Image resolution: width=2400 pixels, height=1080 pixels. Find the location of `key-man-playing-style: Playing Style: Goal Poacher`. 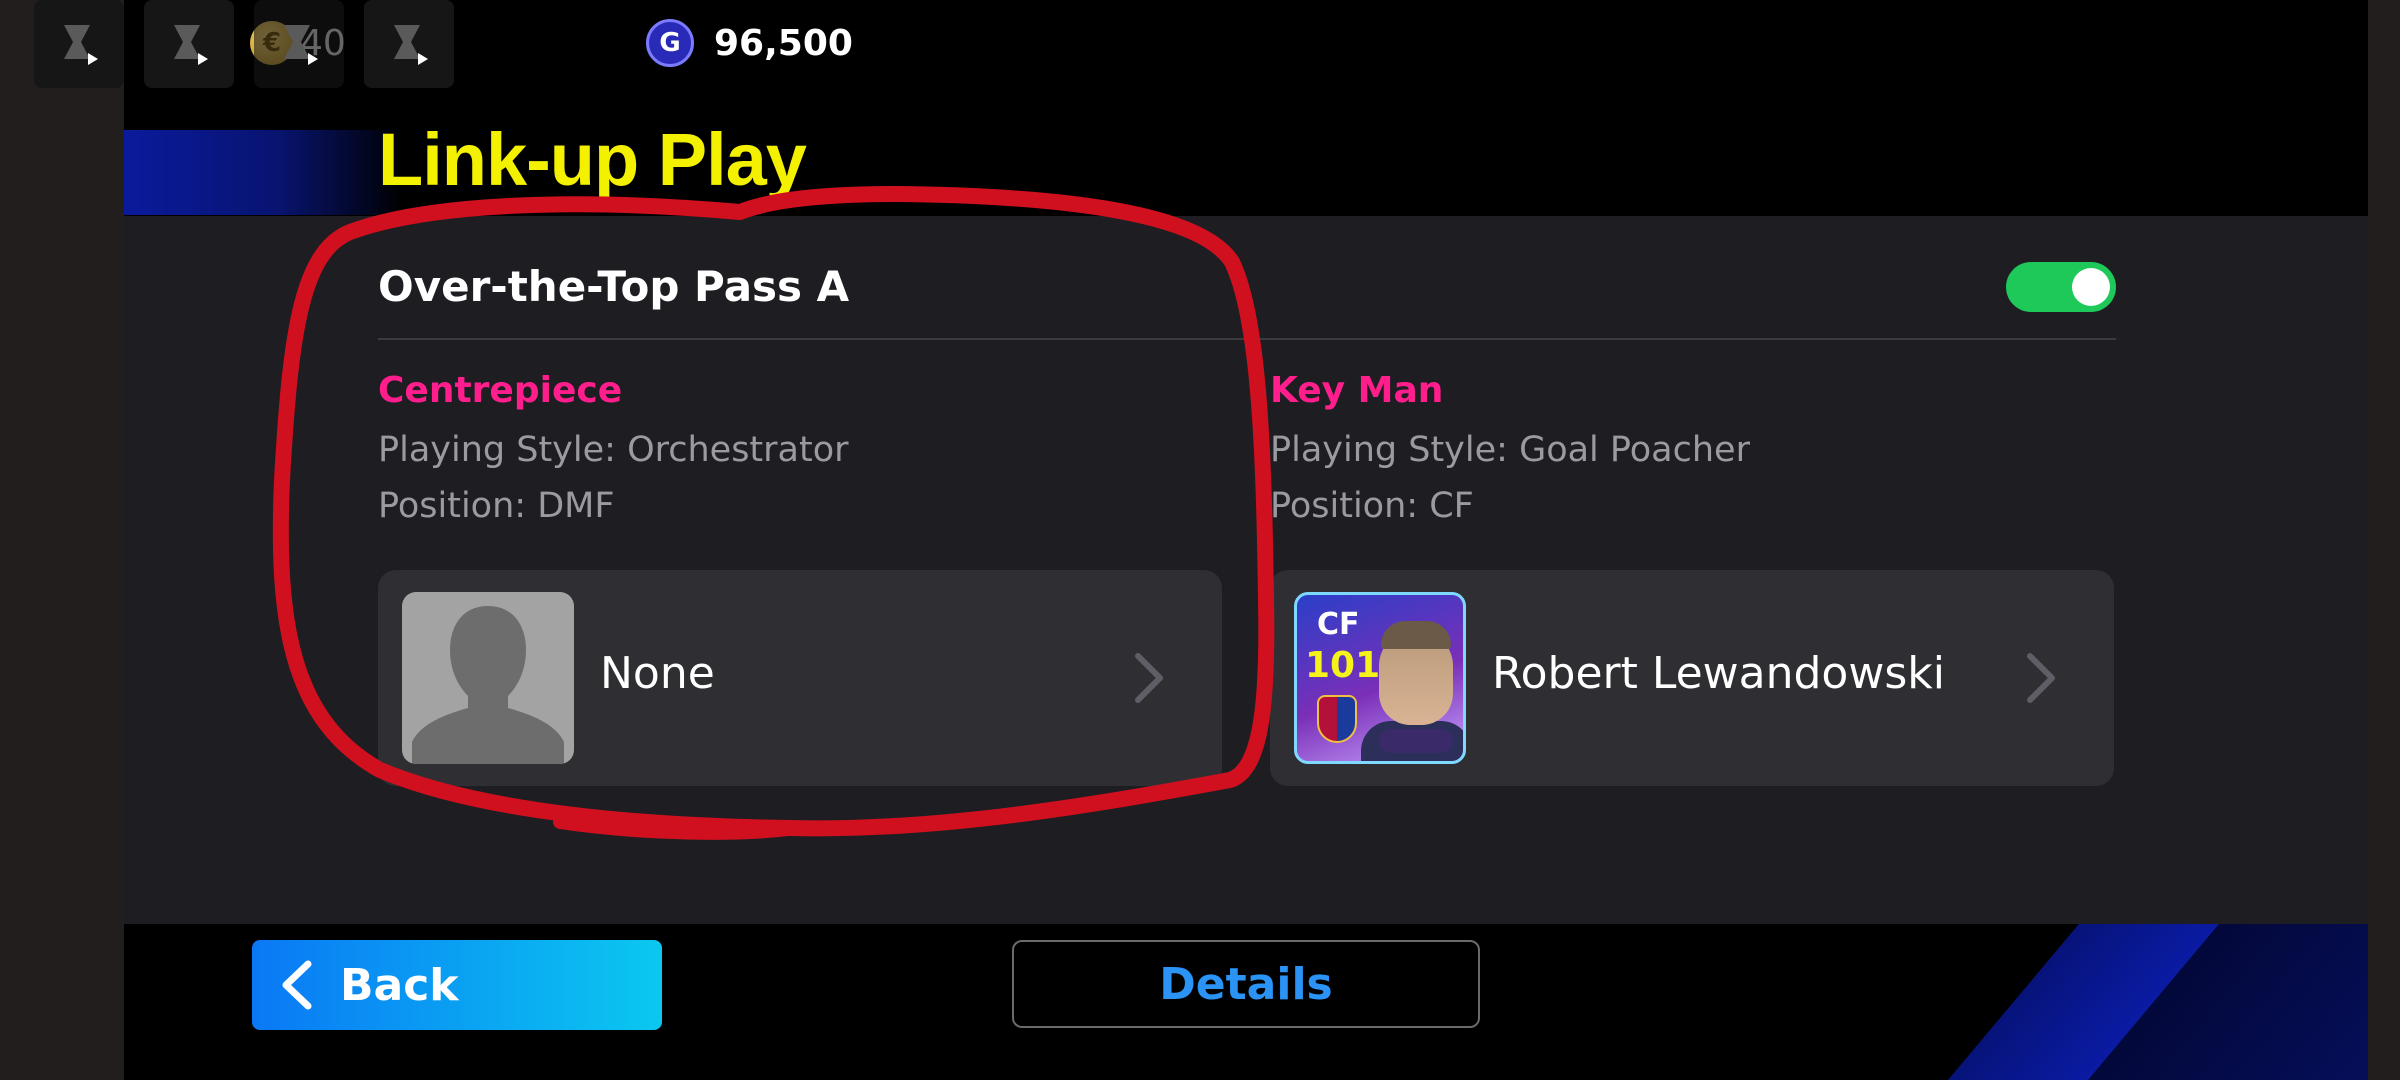

key-man-playing-style: Playing Style: Goal Poacher is located at coordinates (1510, 450).